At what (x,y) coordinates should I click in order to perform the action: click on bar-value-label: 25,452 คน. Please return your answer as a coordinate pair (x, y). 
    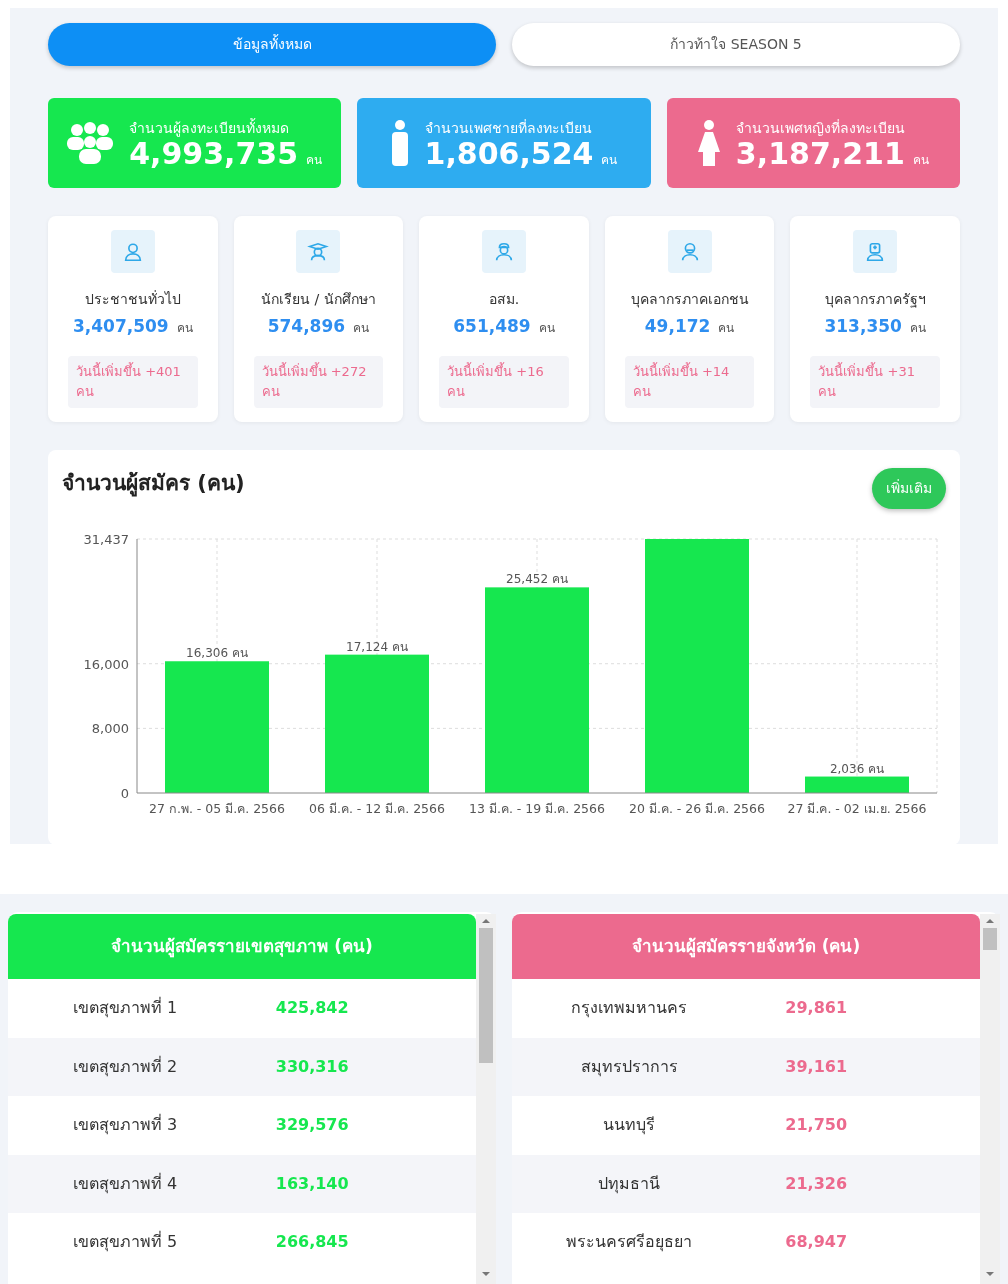
    Looking at the image, I should click on (537, 579).